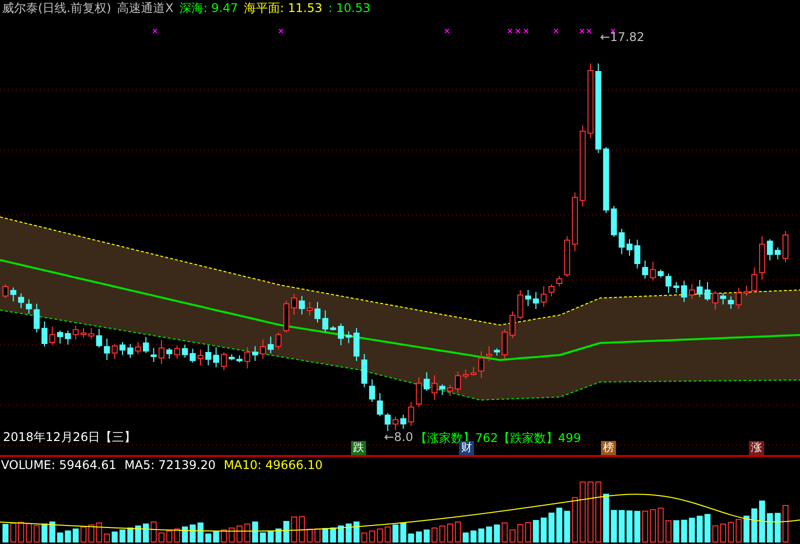 This screenshot has height=544, width=800. Describe the element at coordinates (756, 448) in the screenshot. I see `event-marker: 涨` at that location.